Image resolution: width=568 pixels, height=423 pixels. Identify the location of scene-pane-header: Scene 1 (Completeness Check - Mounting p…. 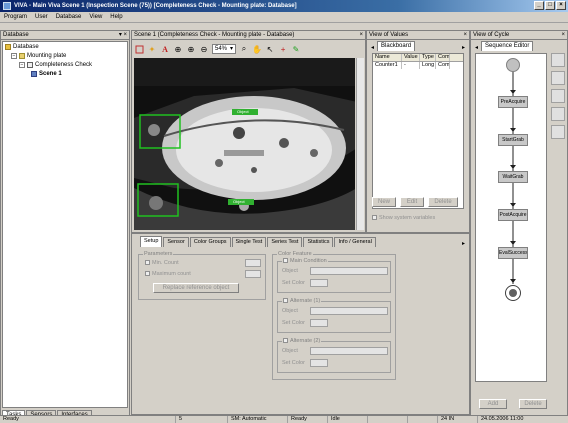
(248, 35).